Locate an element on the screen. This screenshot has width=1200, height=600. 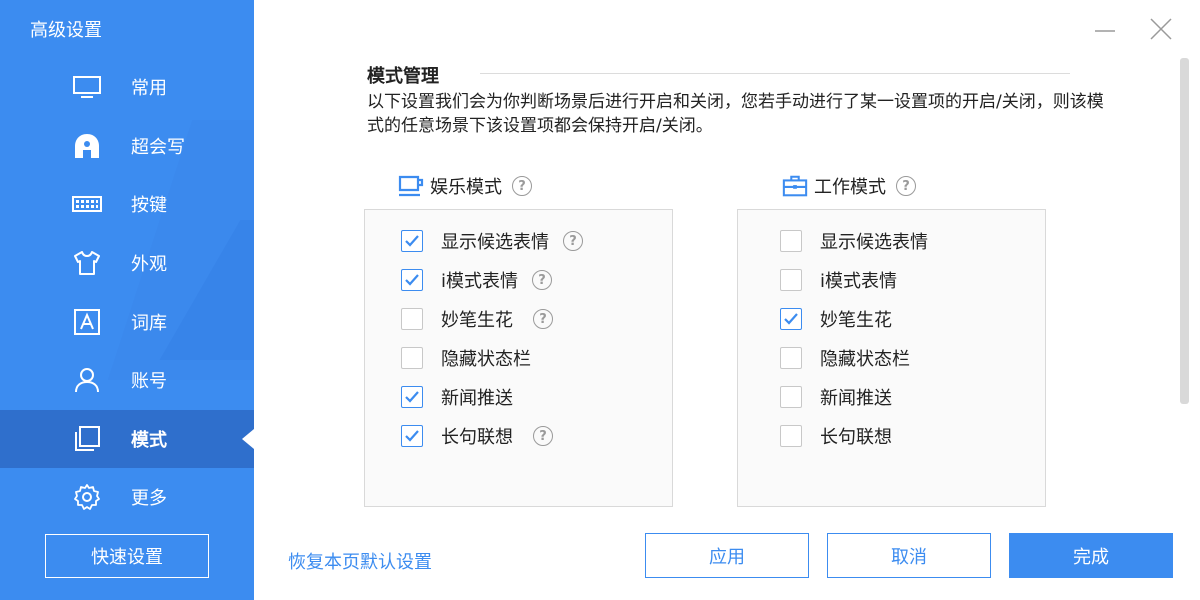
option-i-mode-emoji: i模式表情 ? is located at coordinates (477, 280).